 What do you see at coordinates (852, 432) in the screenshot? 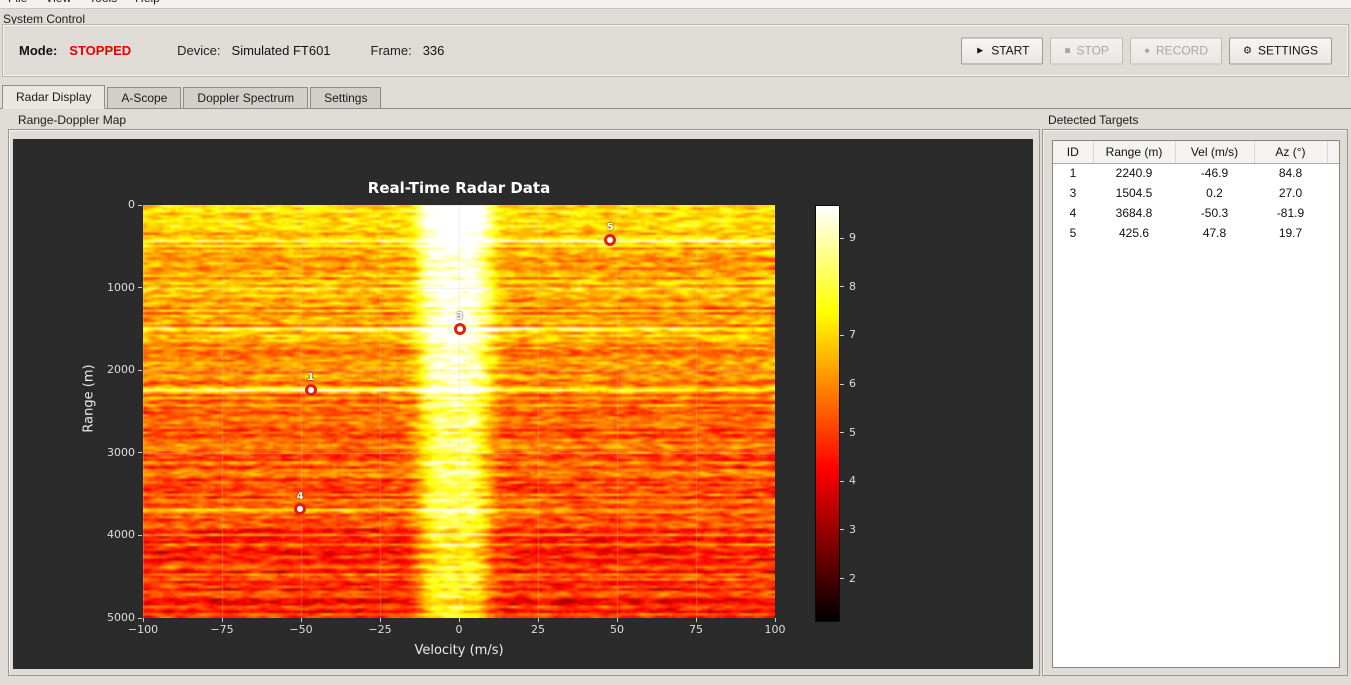
I see `colorbar-tick-label: 5` at bounding box center [852, 432].